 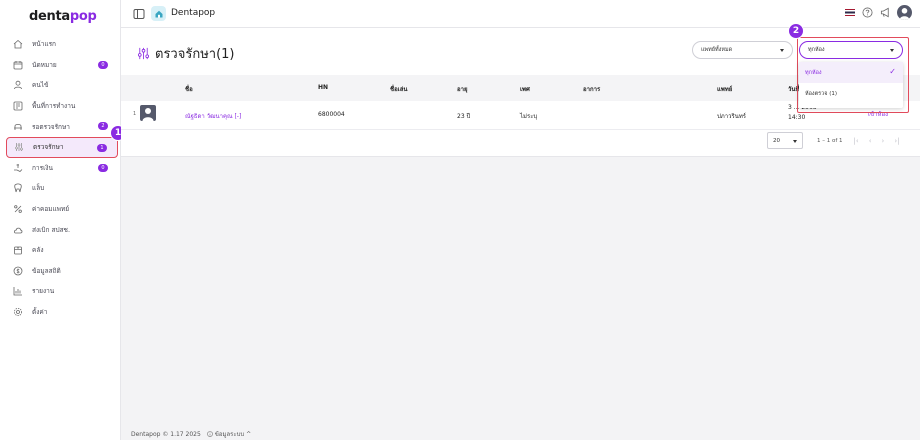 What do you see at coordinates (40, 85) in the screenshot?
I see `sidebar-item-label: คนไข้` at bounding box center [40, 85].